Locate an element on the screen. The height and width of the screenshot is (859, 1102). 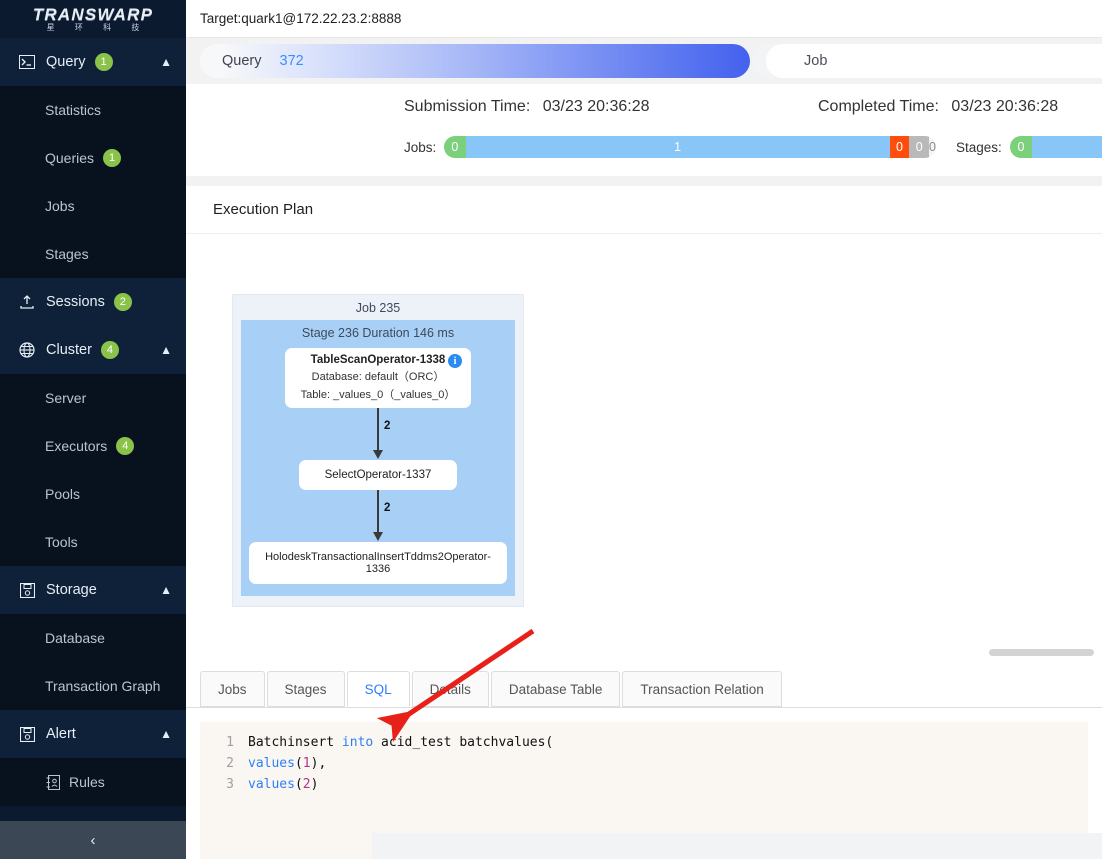
jobs-progress-bar: 0 1 0 0 0 is located at coordinates (690, 147).